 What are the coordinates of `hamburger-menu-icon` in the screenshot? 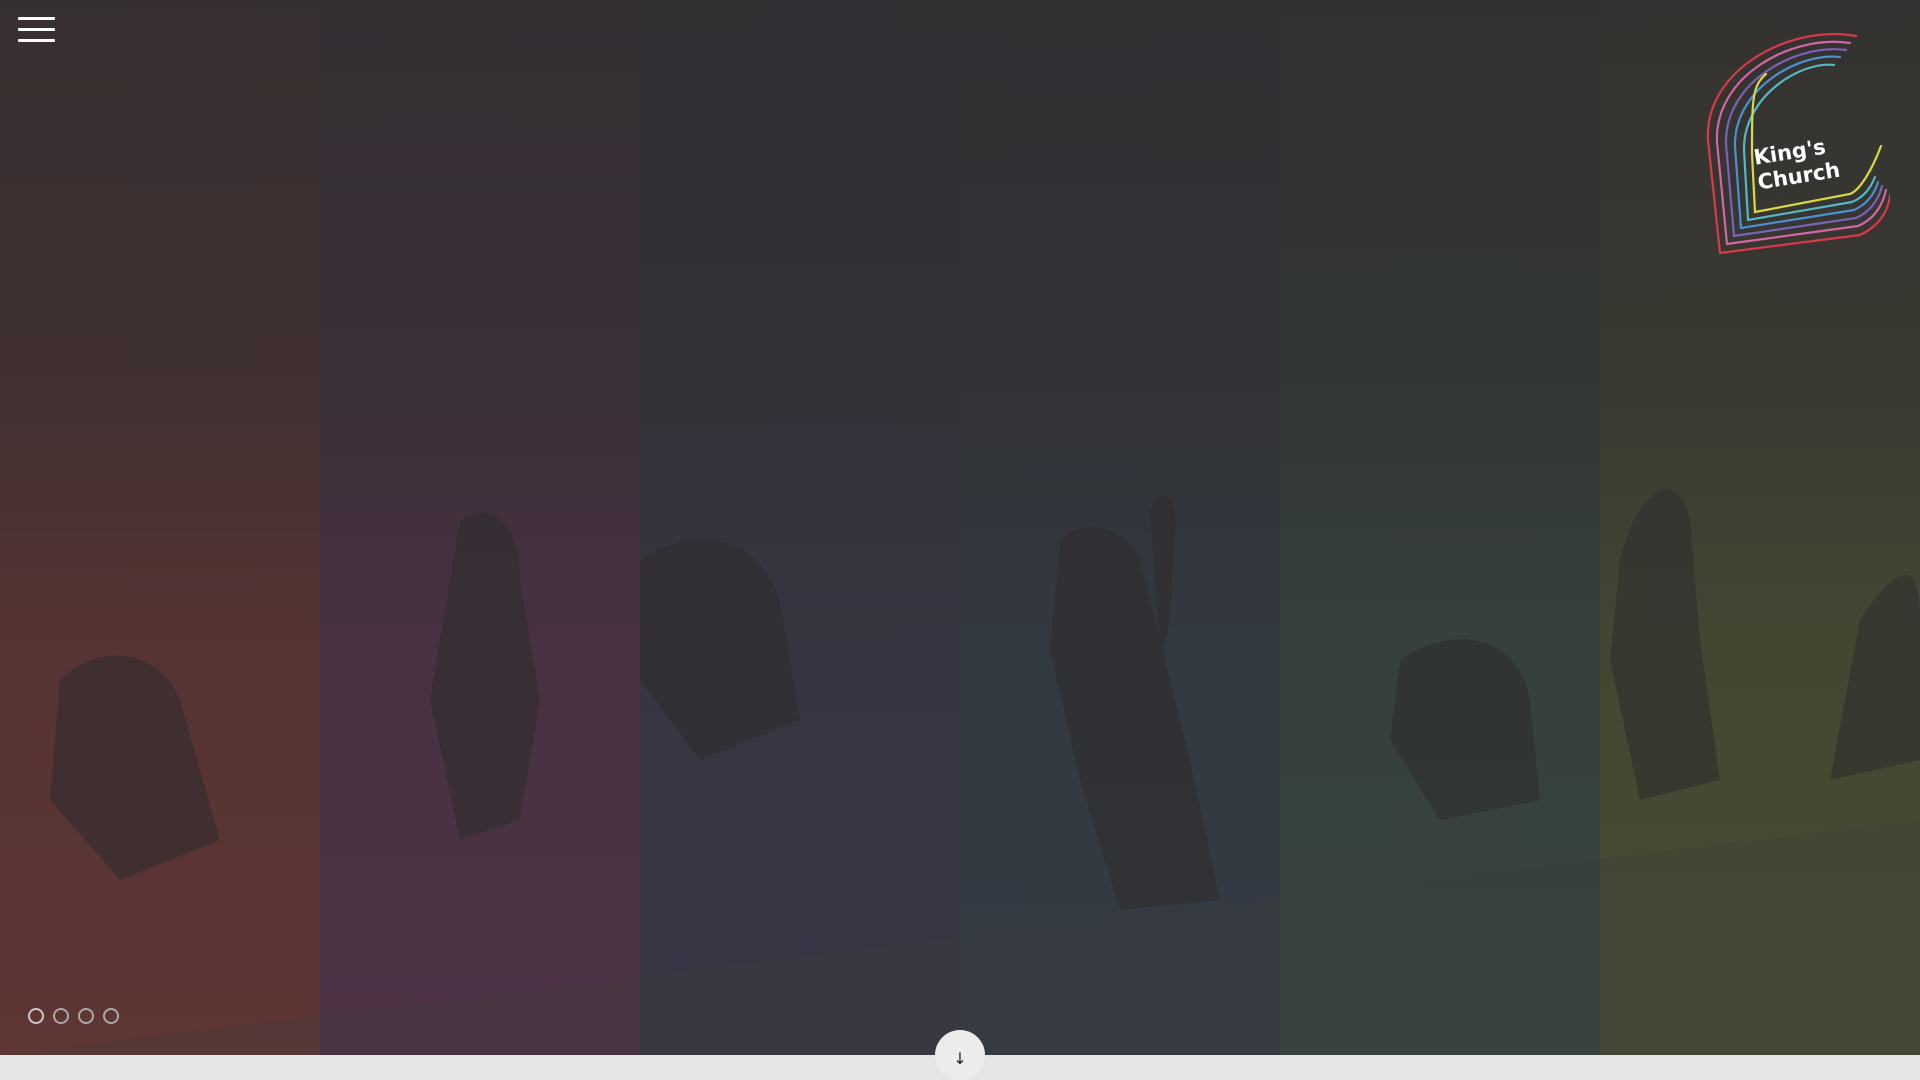 It's located at (36, 29).